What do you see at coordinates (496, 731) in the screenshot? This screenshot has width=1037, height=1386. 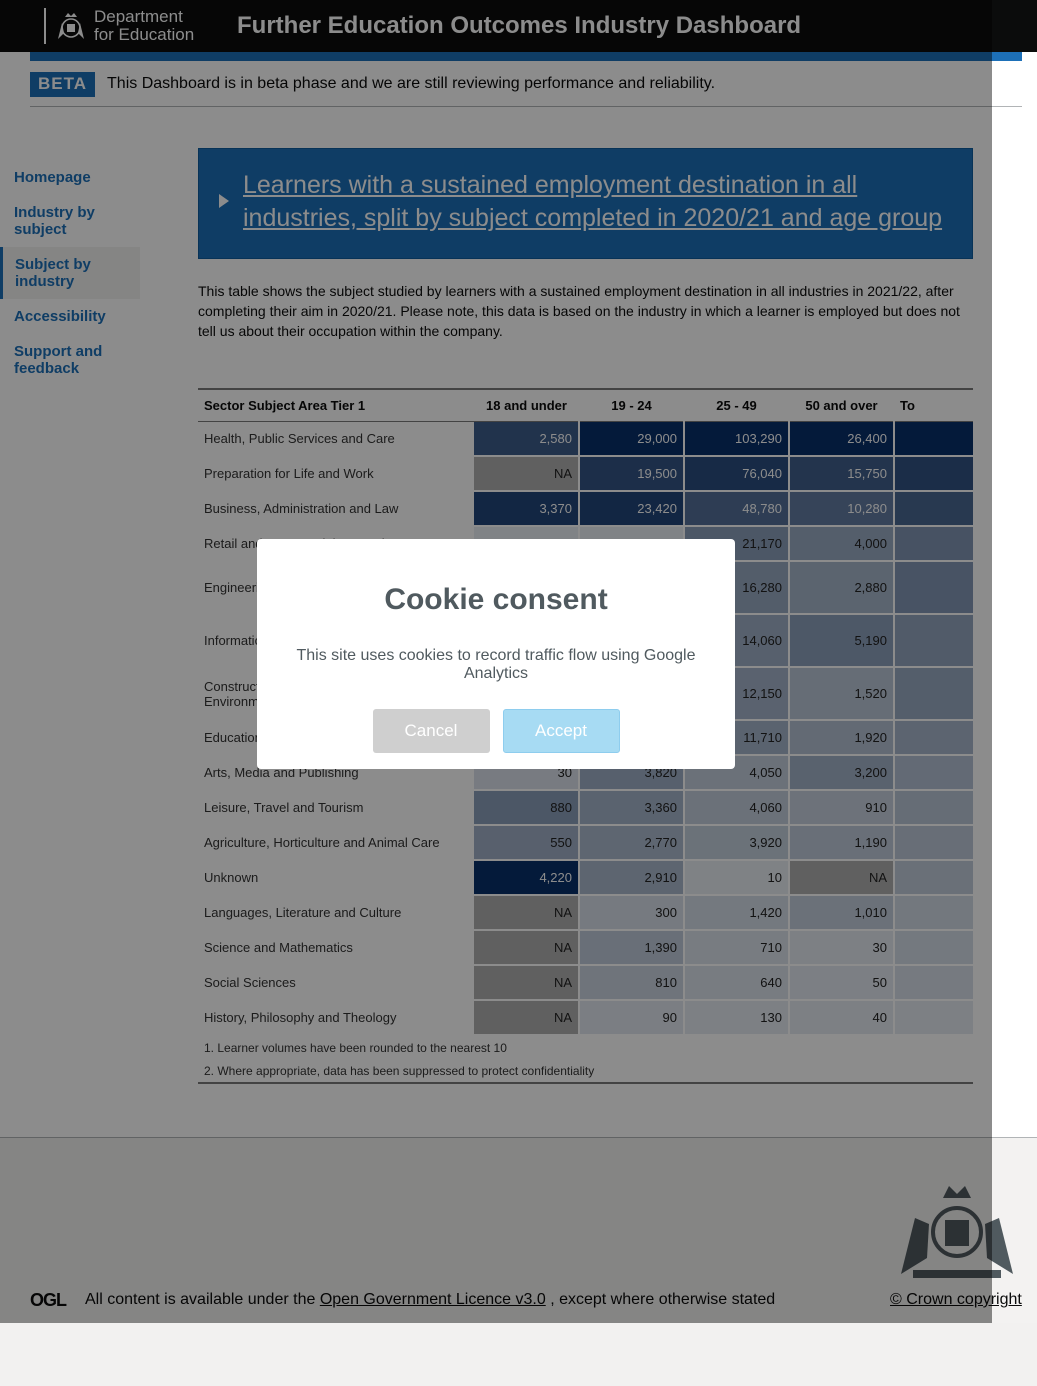 I see `cookie-dialog-buttons: Cancel Accept` at bounding box center [496, 731].